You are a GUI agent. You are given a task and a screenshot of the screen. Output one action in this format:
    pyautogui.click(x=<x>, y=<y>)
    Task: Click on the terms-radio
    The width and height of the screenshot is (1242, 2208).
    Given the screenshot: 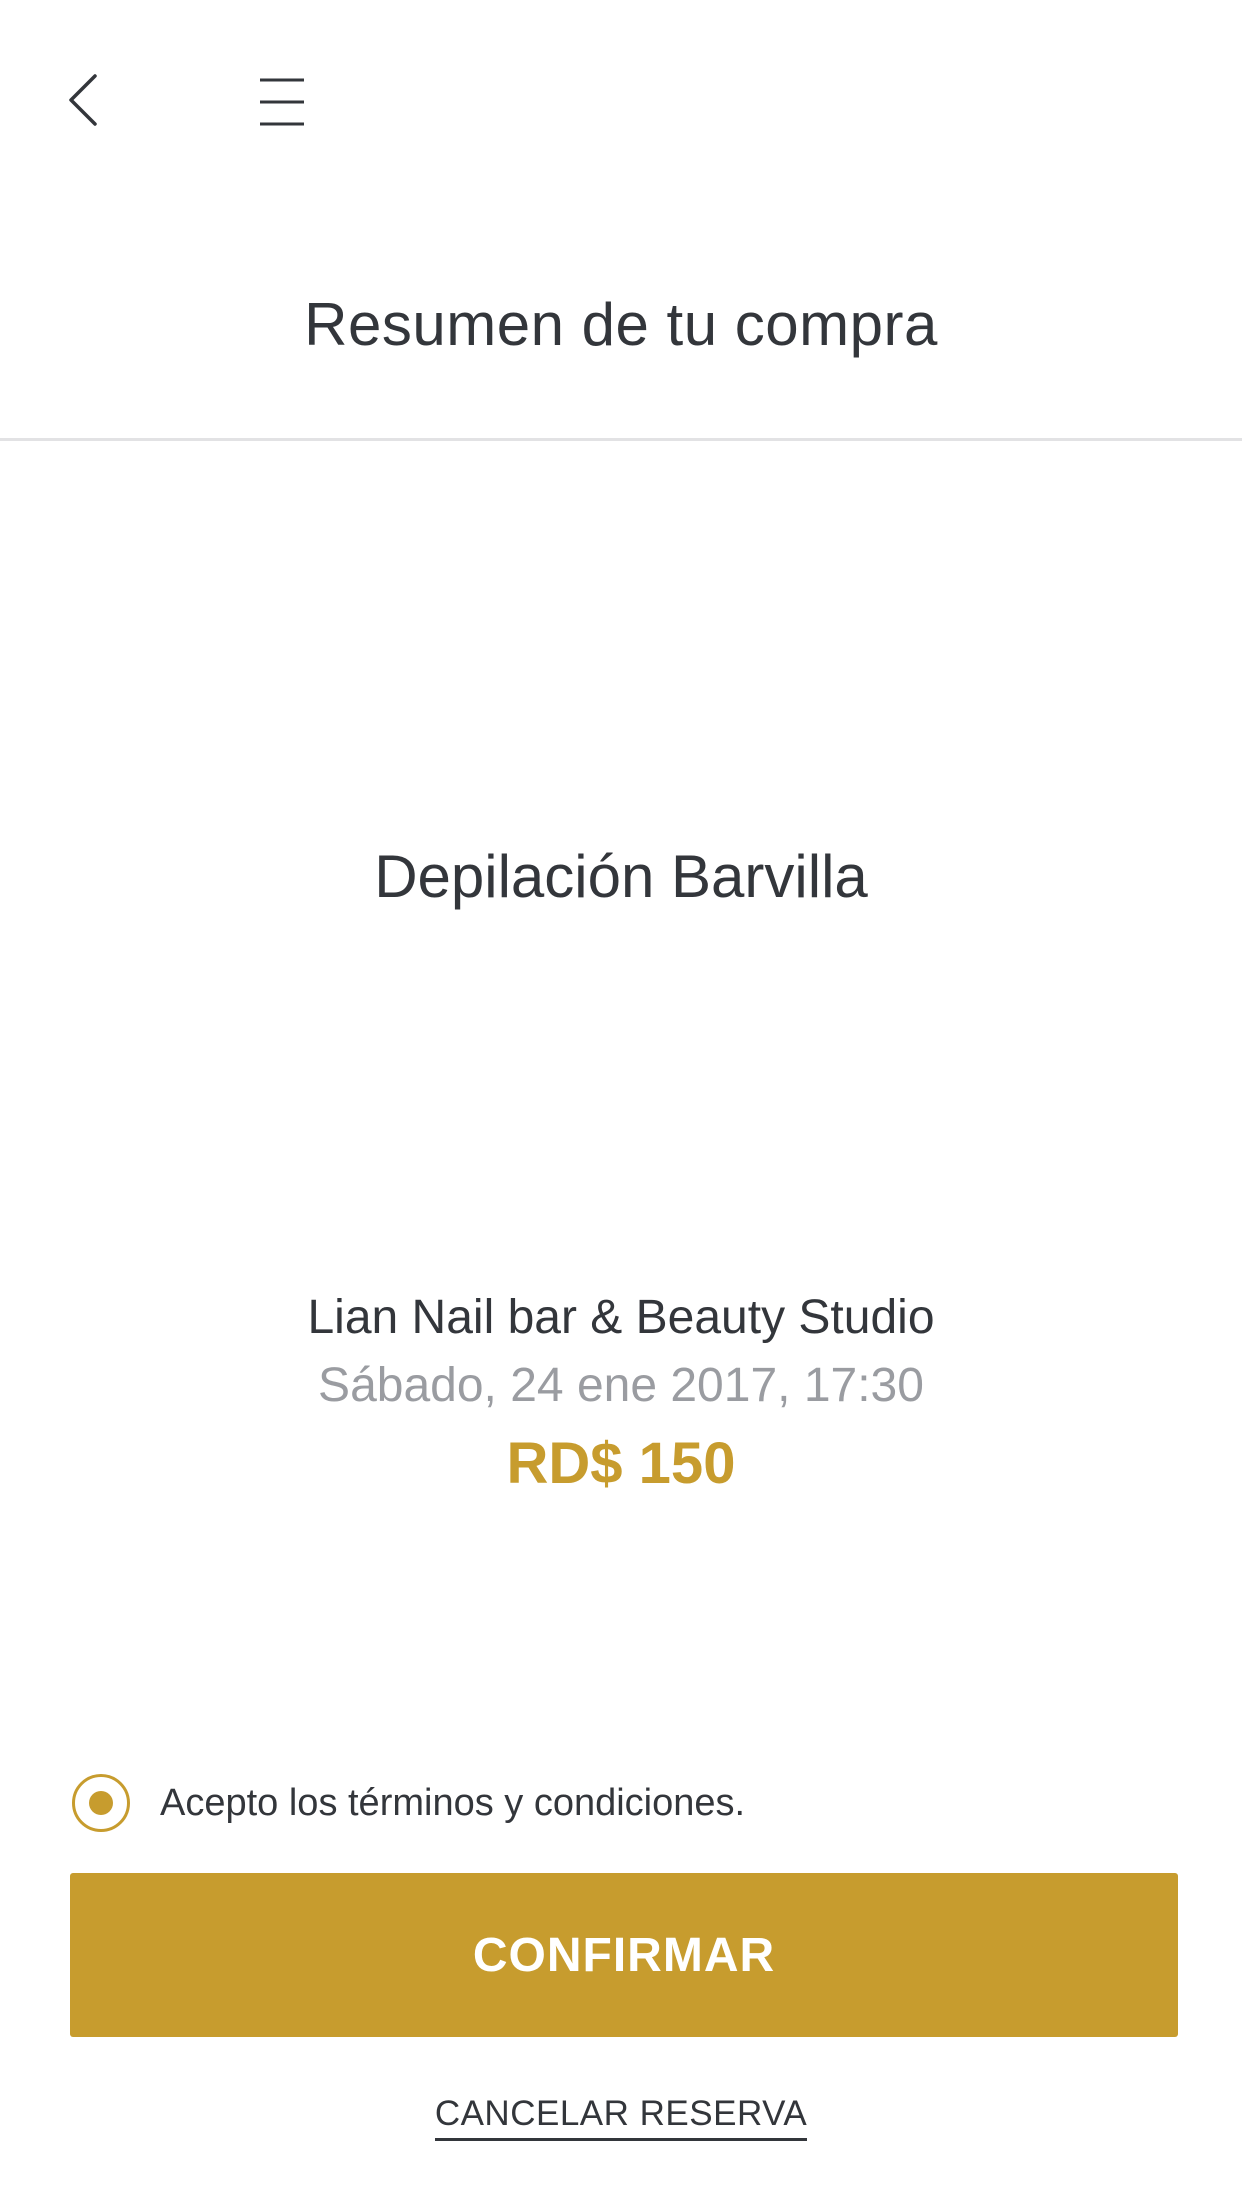 What is the action you would take?
    pyautogui.click(x=101, y=1803)
    